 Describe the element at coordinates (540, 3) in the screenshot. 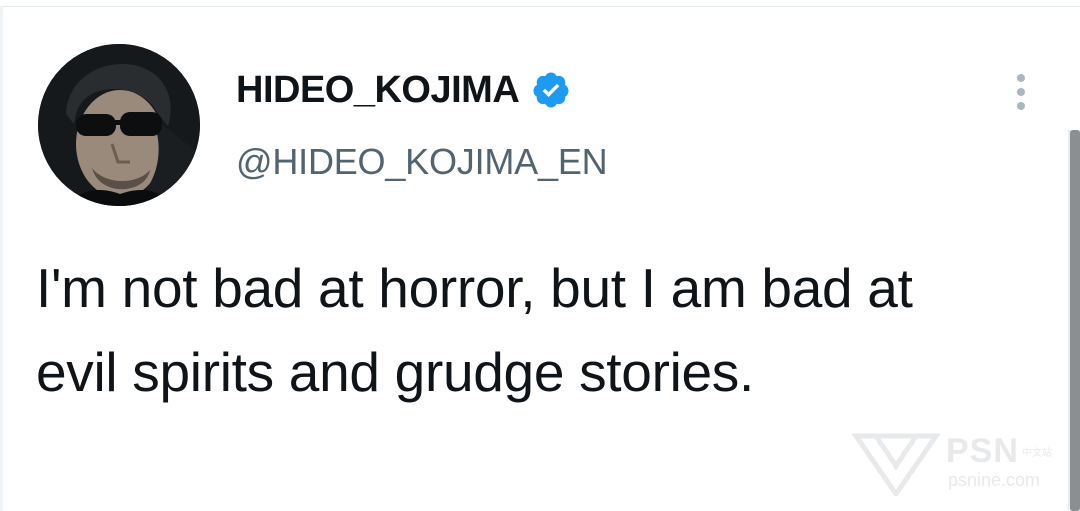

I see `top-divider` at that location.